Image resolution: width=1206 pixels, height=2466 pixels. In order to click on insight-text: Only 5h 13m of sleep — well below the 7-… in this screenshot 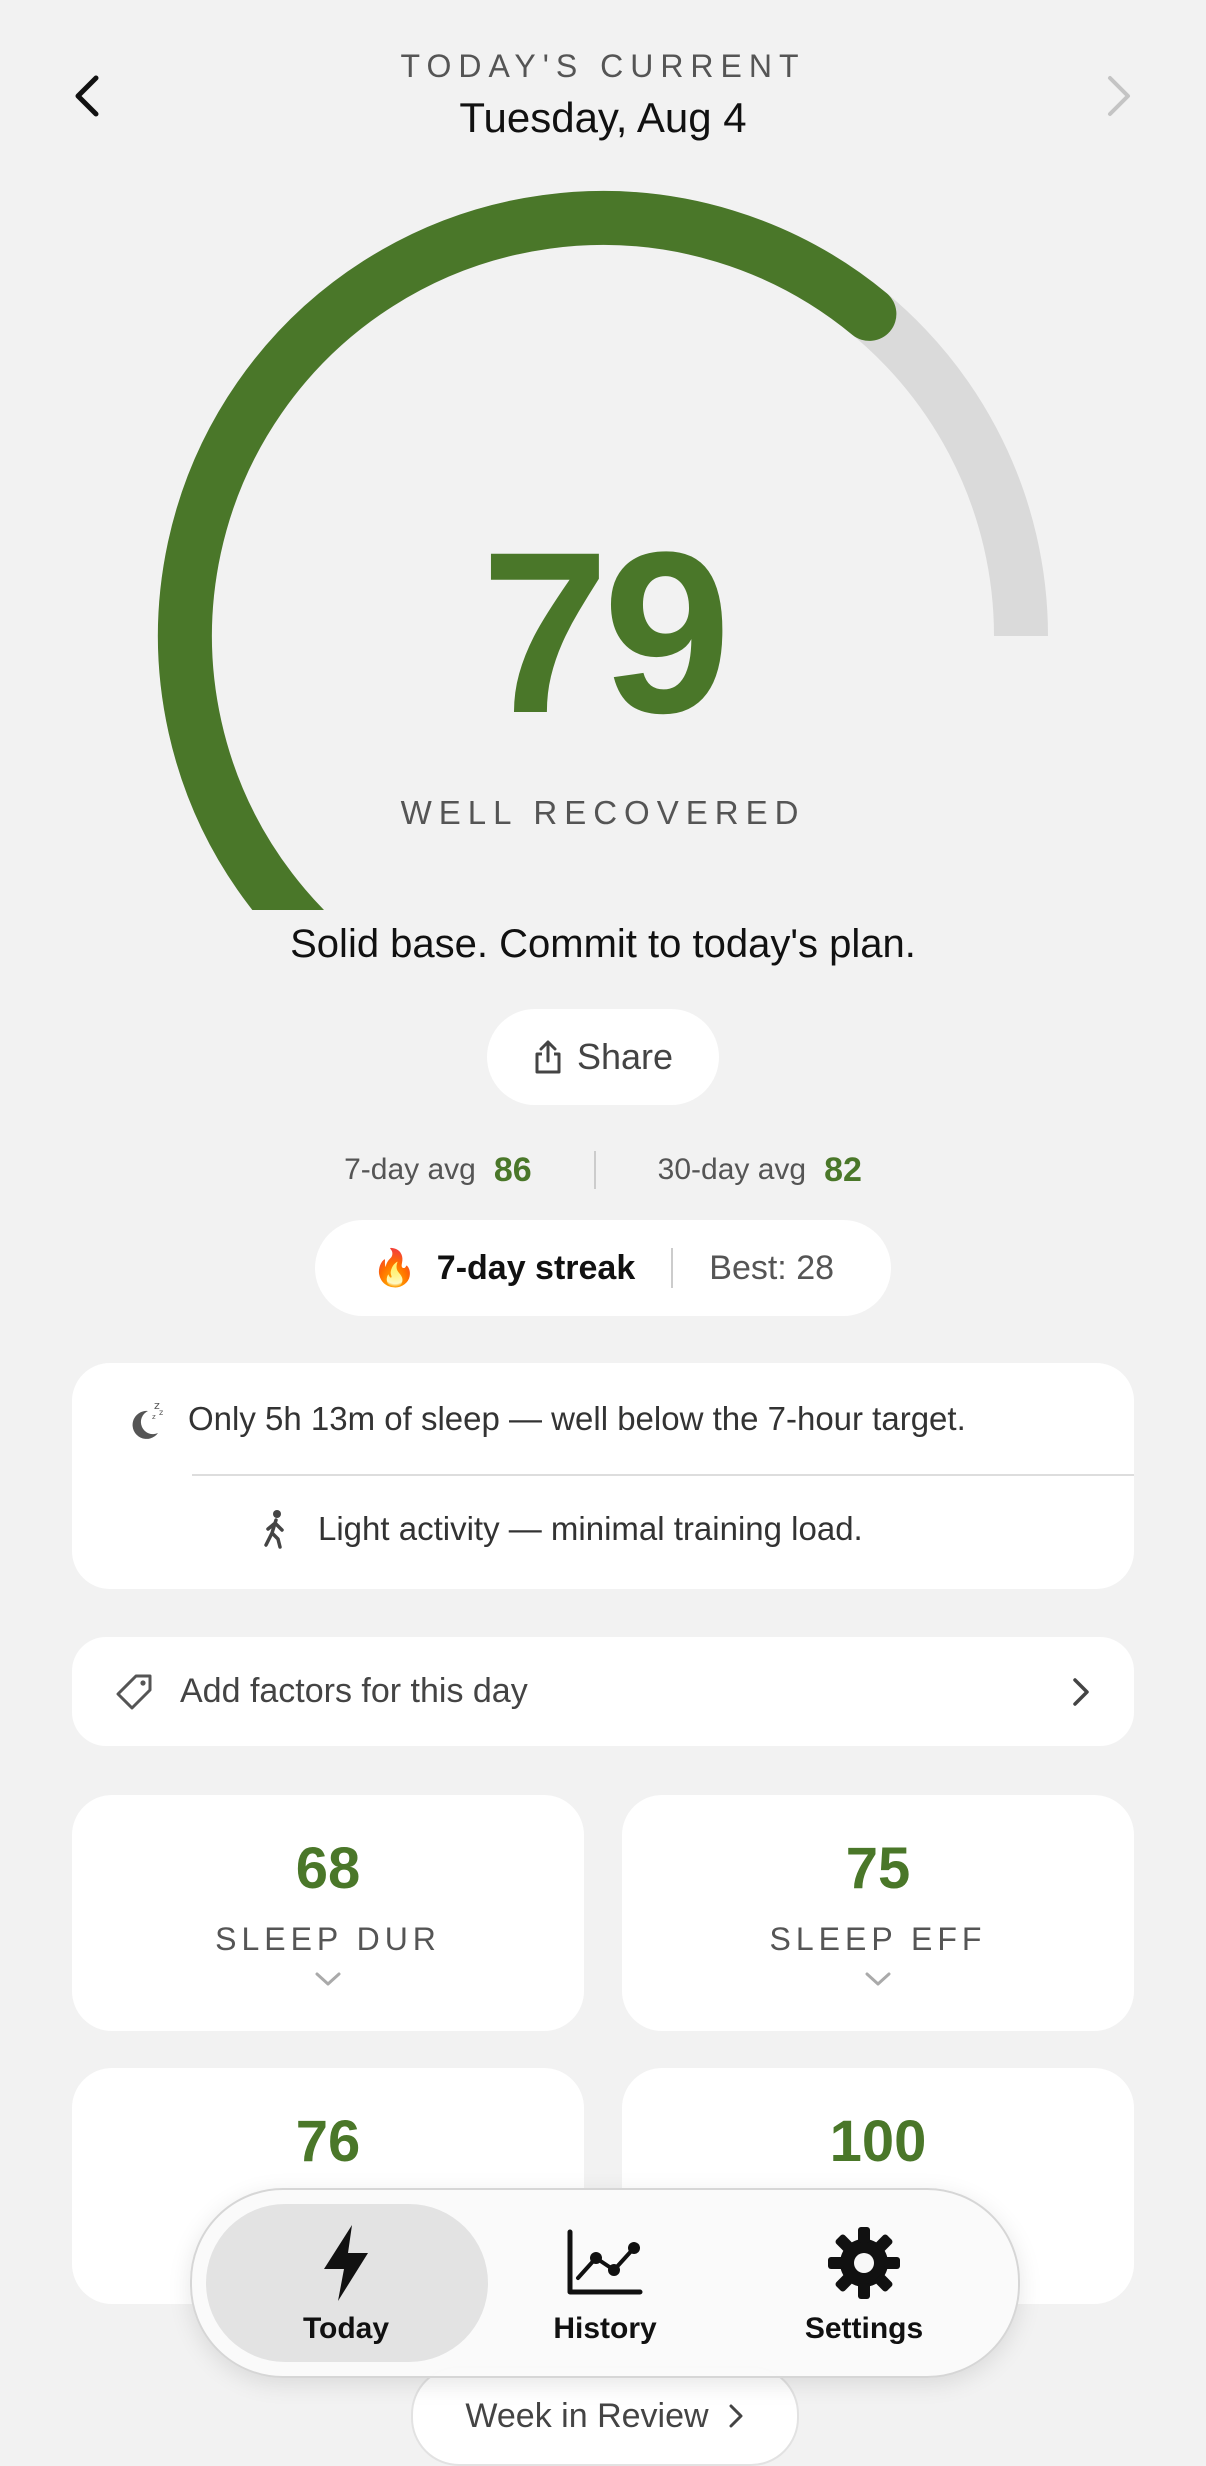, I will do `click(577, 1418)`.